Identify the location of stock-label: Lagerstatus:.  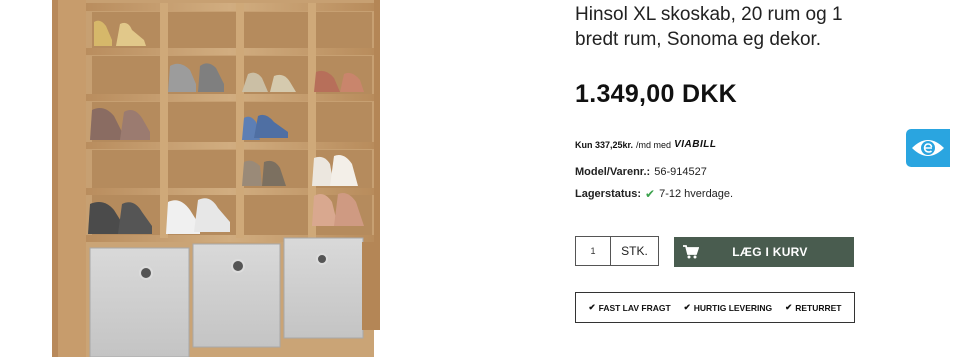
(608, 194).